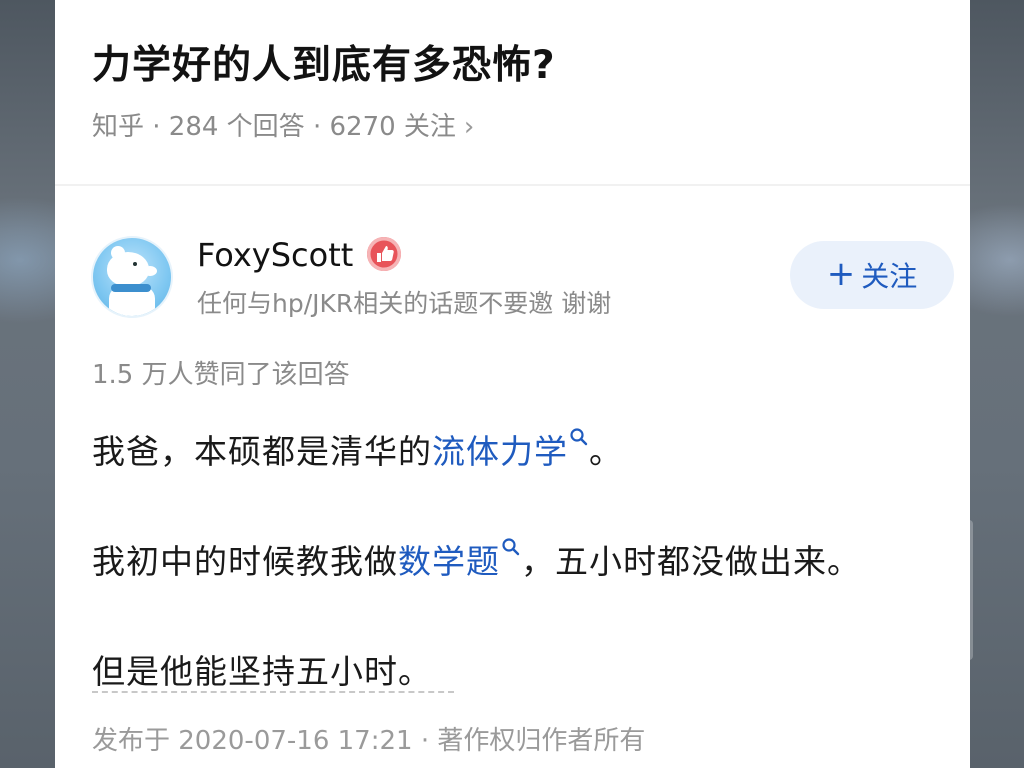 This screenshot has width=1024, height=768. What do you see at coordinates (262, 669) in the screenshot?
I see `answer-paragraph-3: 但是他能坚持五小时。` at bounding box center [262, 669].